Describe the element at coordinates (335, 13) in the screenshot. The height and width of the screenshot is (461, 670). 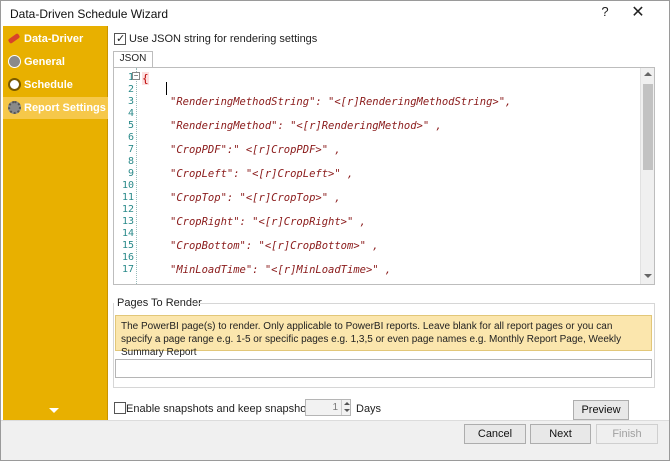
I see `title-bar: Data-Driven Schedule Wizard ? ✕` at that location.